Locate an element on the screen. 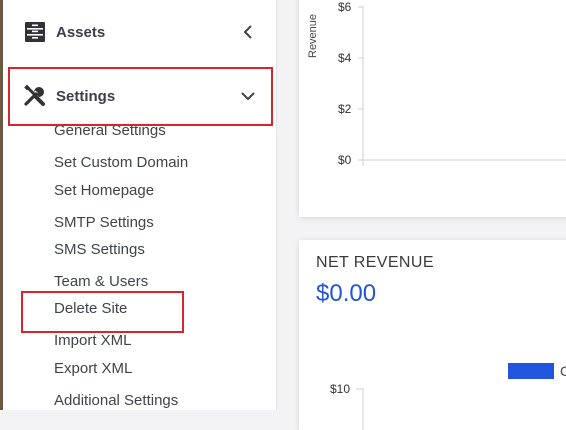 Image resolution: width=566 pixels, height=430 pixels. cabinet-icon is located at coordinates (35, 32).